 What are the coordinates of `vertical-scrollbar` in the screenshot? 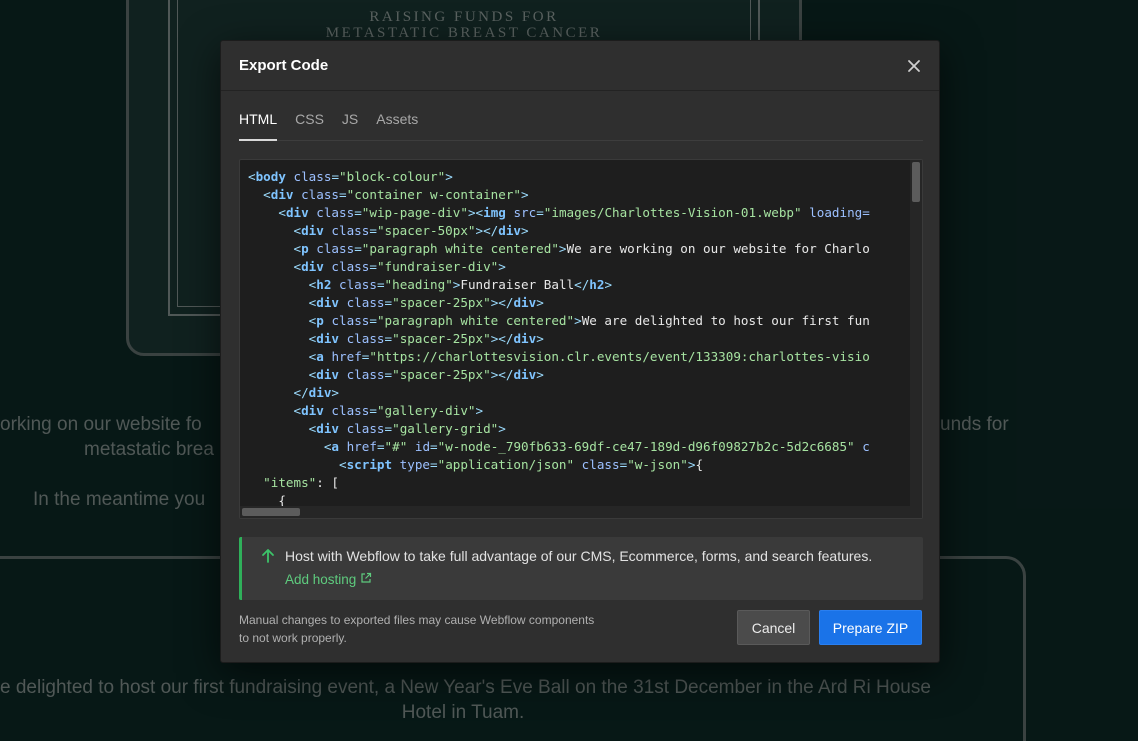 It's located at (916, 333).